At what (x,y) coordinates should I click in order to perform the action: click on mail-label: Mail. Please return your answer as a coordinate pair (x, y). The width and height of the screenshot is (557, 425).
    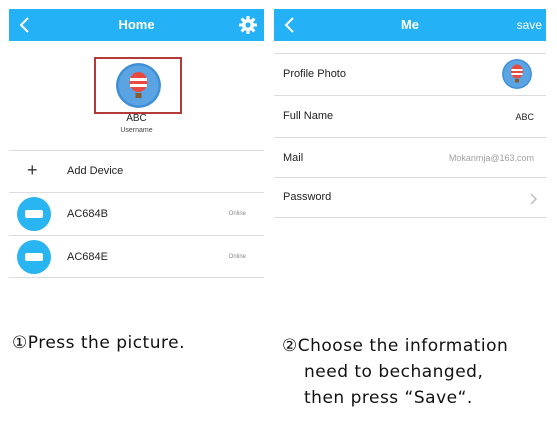
    Looking at the image, I should click on (293, 158).